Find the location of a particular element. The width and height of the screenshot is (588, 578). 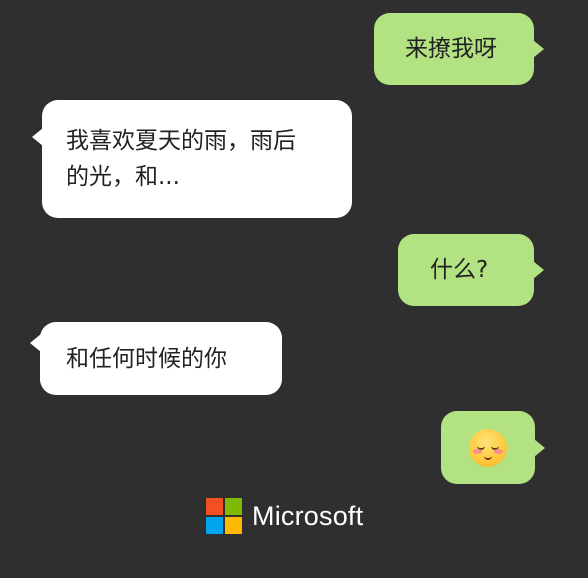

sent-message-bubble: 来撩我呀 is located at coordinates (459, 49).